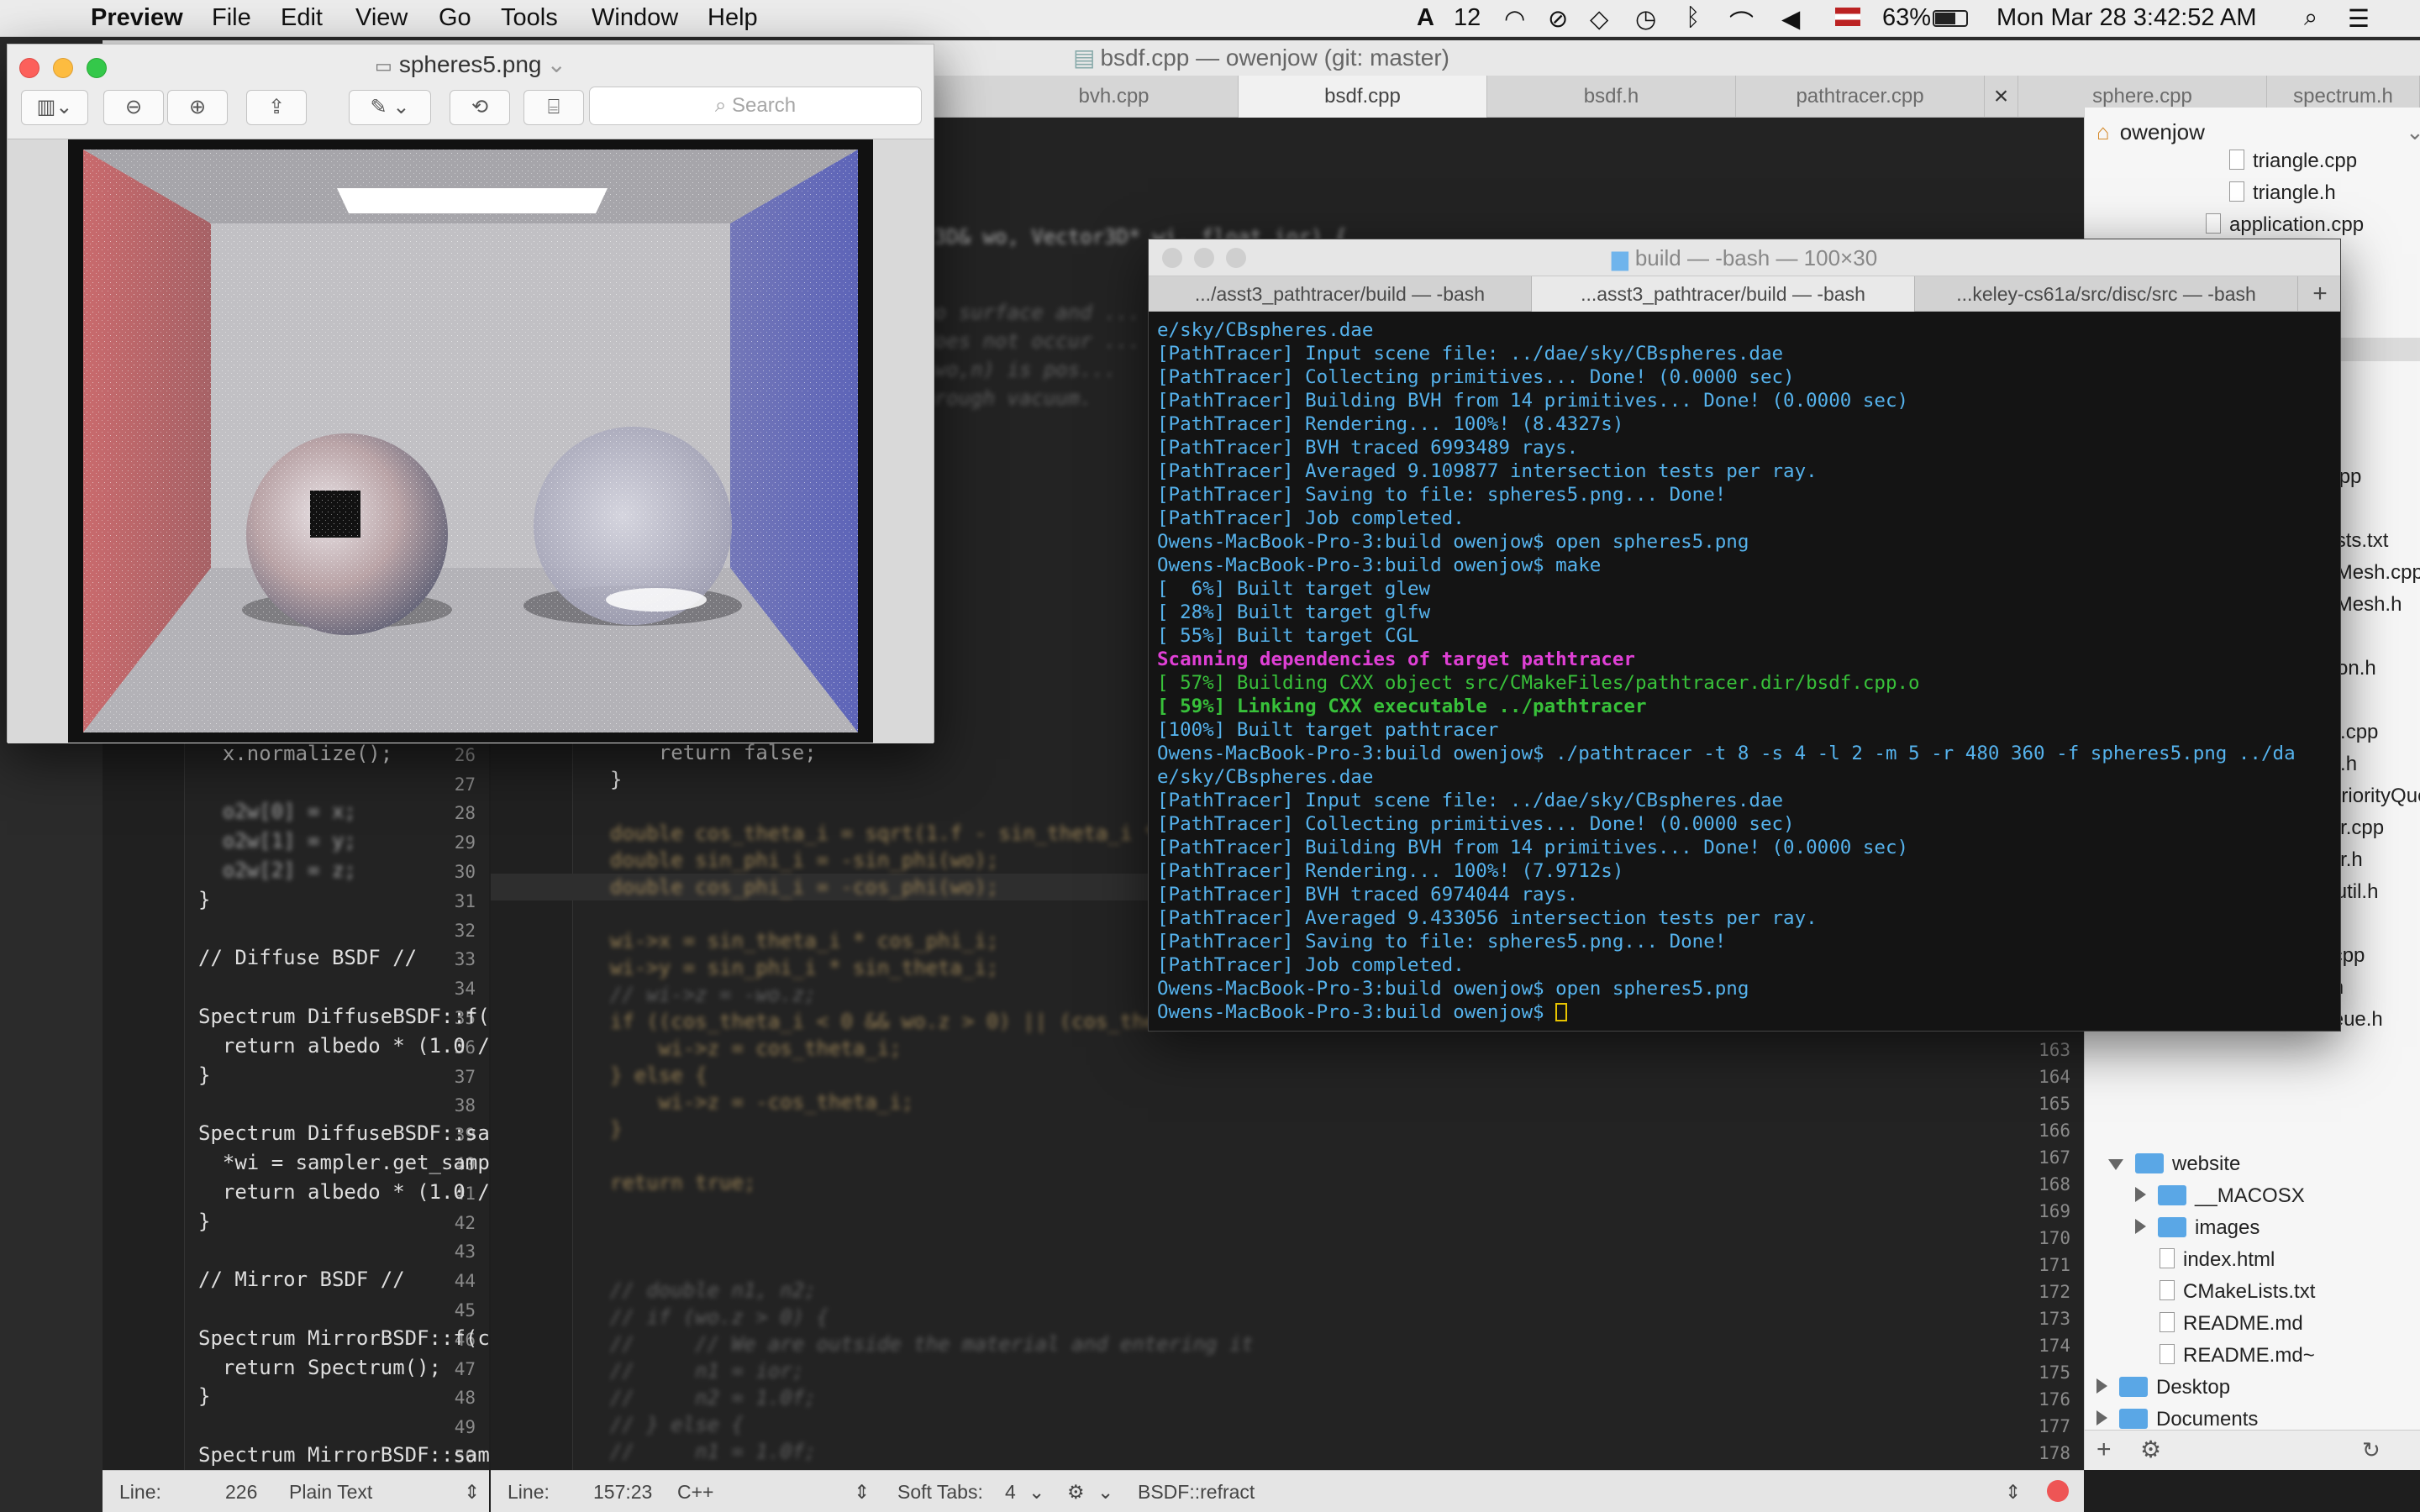 This screenshot has width=2420, height=1512. Describe the element at coordinates (2293, 161) in the screenshot. I see `sidebar-file: triangle.cpp` at that location.